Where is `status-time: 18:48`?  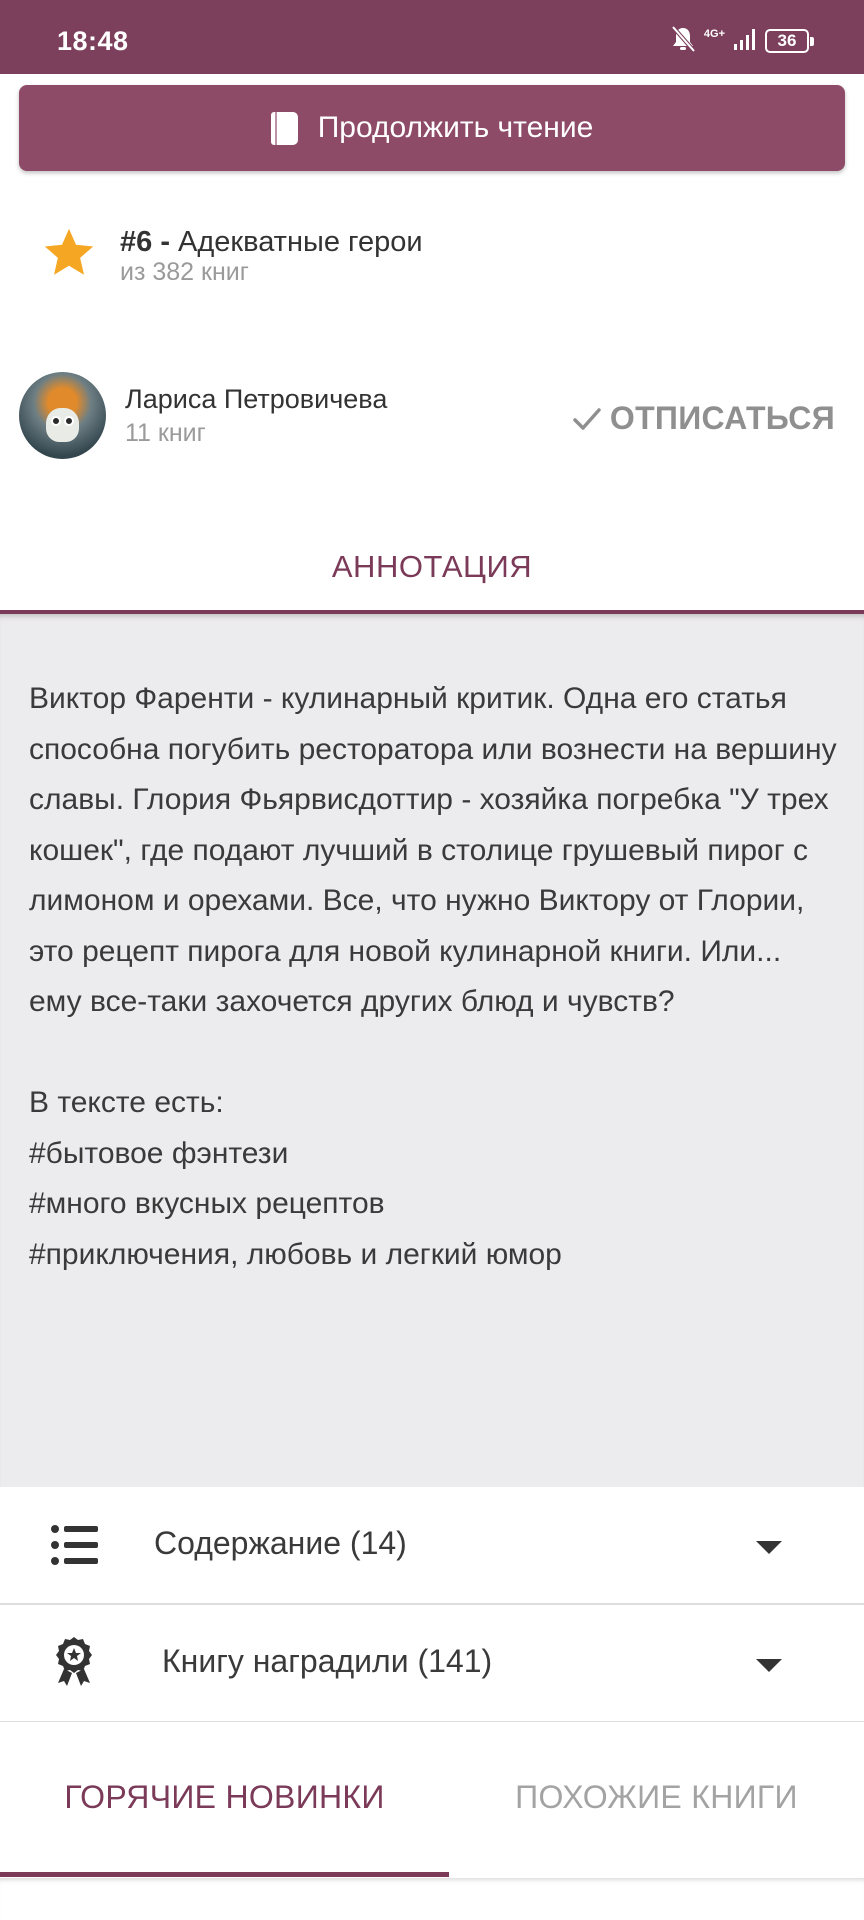
status-time: 18:48 is located at coordinates (93, 41).